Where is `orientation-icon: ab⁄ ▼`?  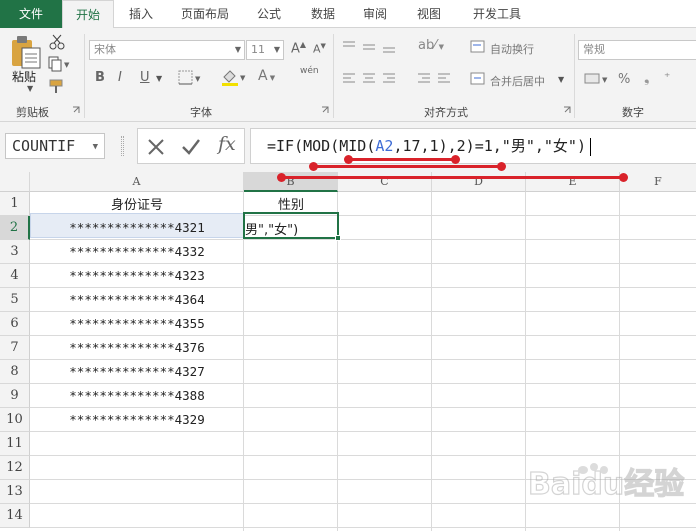
orientation-icon: ab⁄ ▼ is located at coordinates (431, 45).